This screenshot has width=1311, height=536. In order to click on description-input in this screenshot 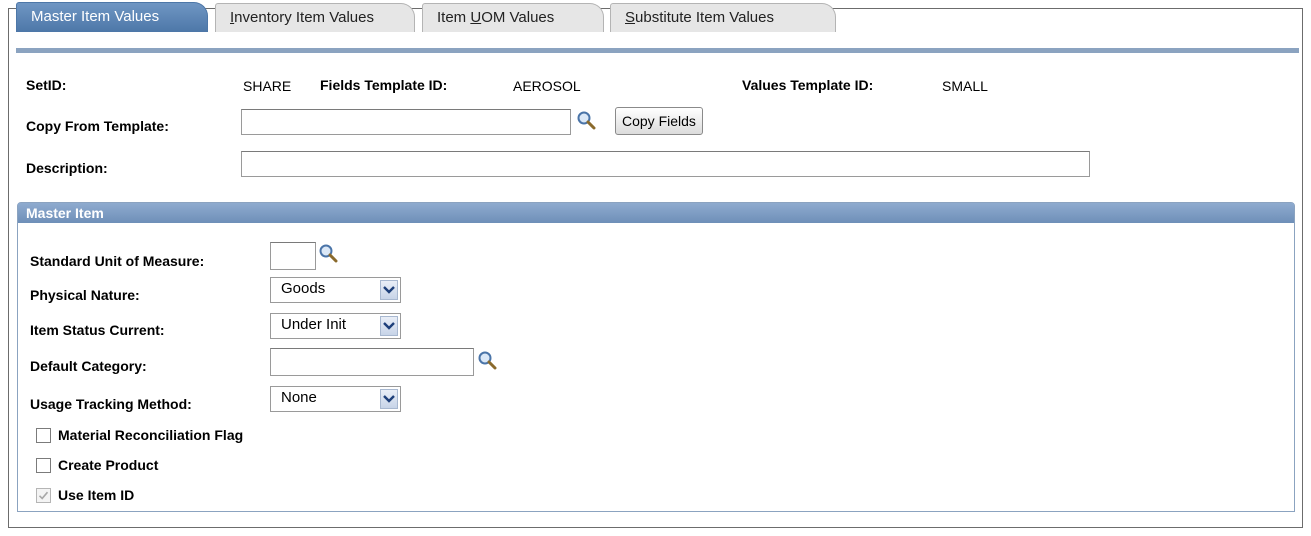, I will do `click(665, 164)`.